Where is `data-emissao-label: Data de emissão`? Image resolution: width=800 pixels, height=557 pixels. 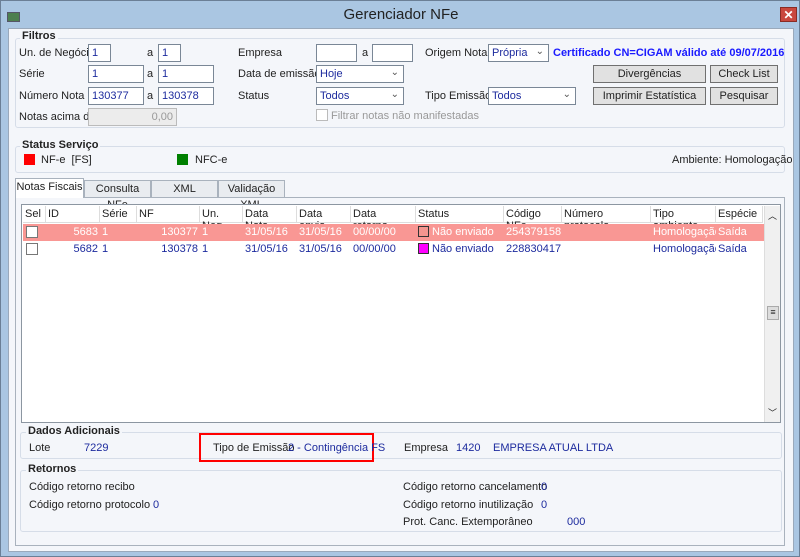
data-emissao-label: Data de emissão is located at coordinates (279, 74).